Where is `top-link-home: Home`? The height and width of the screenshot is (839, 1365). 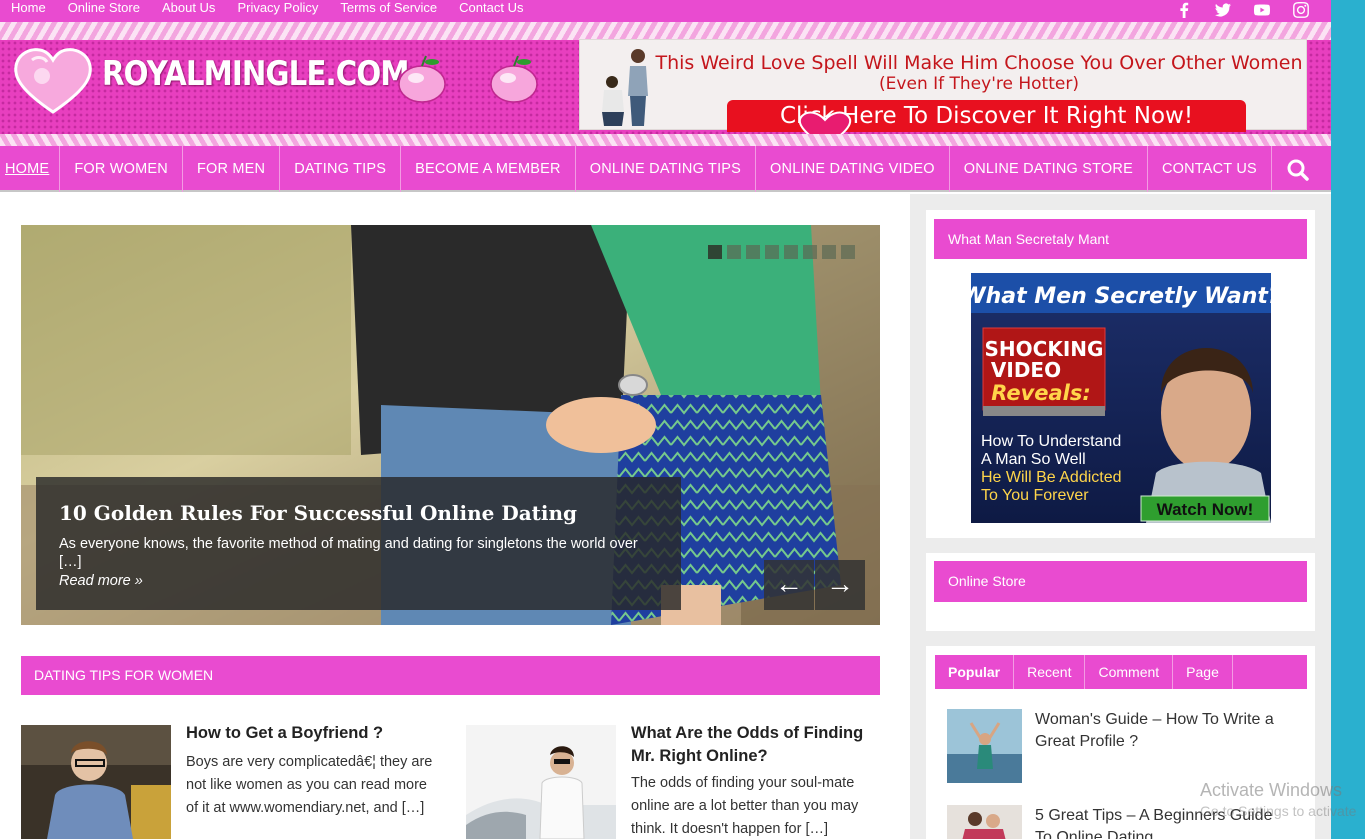
top-link-home: Home is located at coordinates (28, 11).